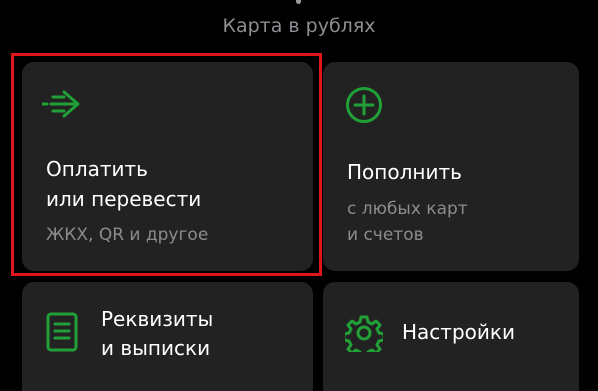 This screenshot has height=391, width=598. What do you see at coordinates (407, 209) in the screenshot?
I see `top-up-subtitle: с любых карт` at bounding box center [407, 209].